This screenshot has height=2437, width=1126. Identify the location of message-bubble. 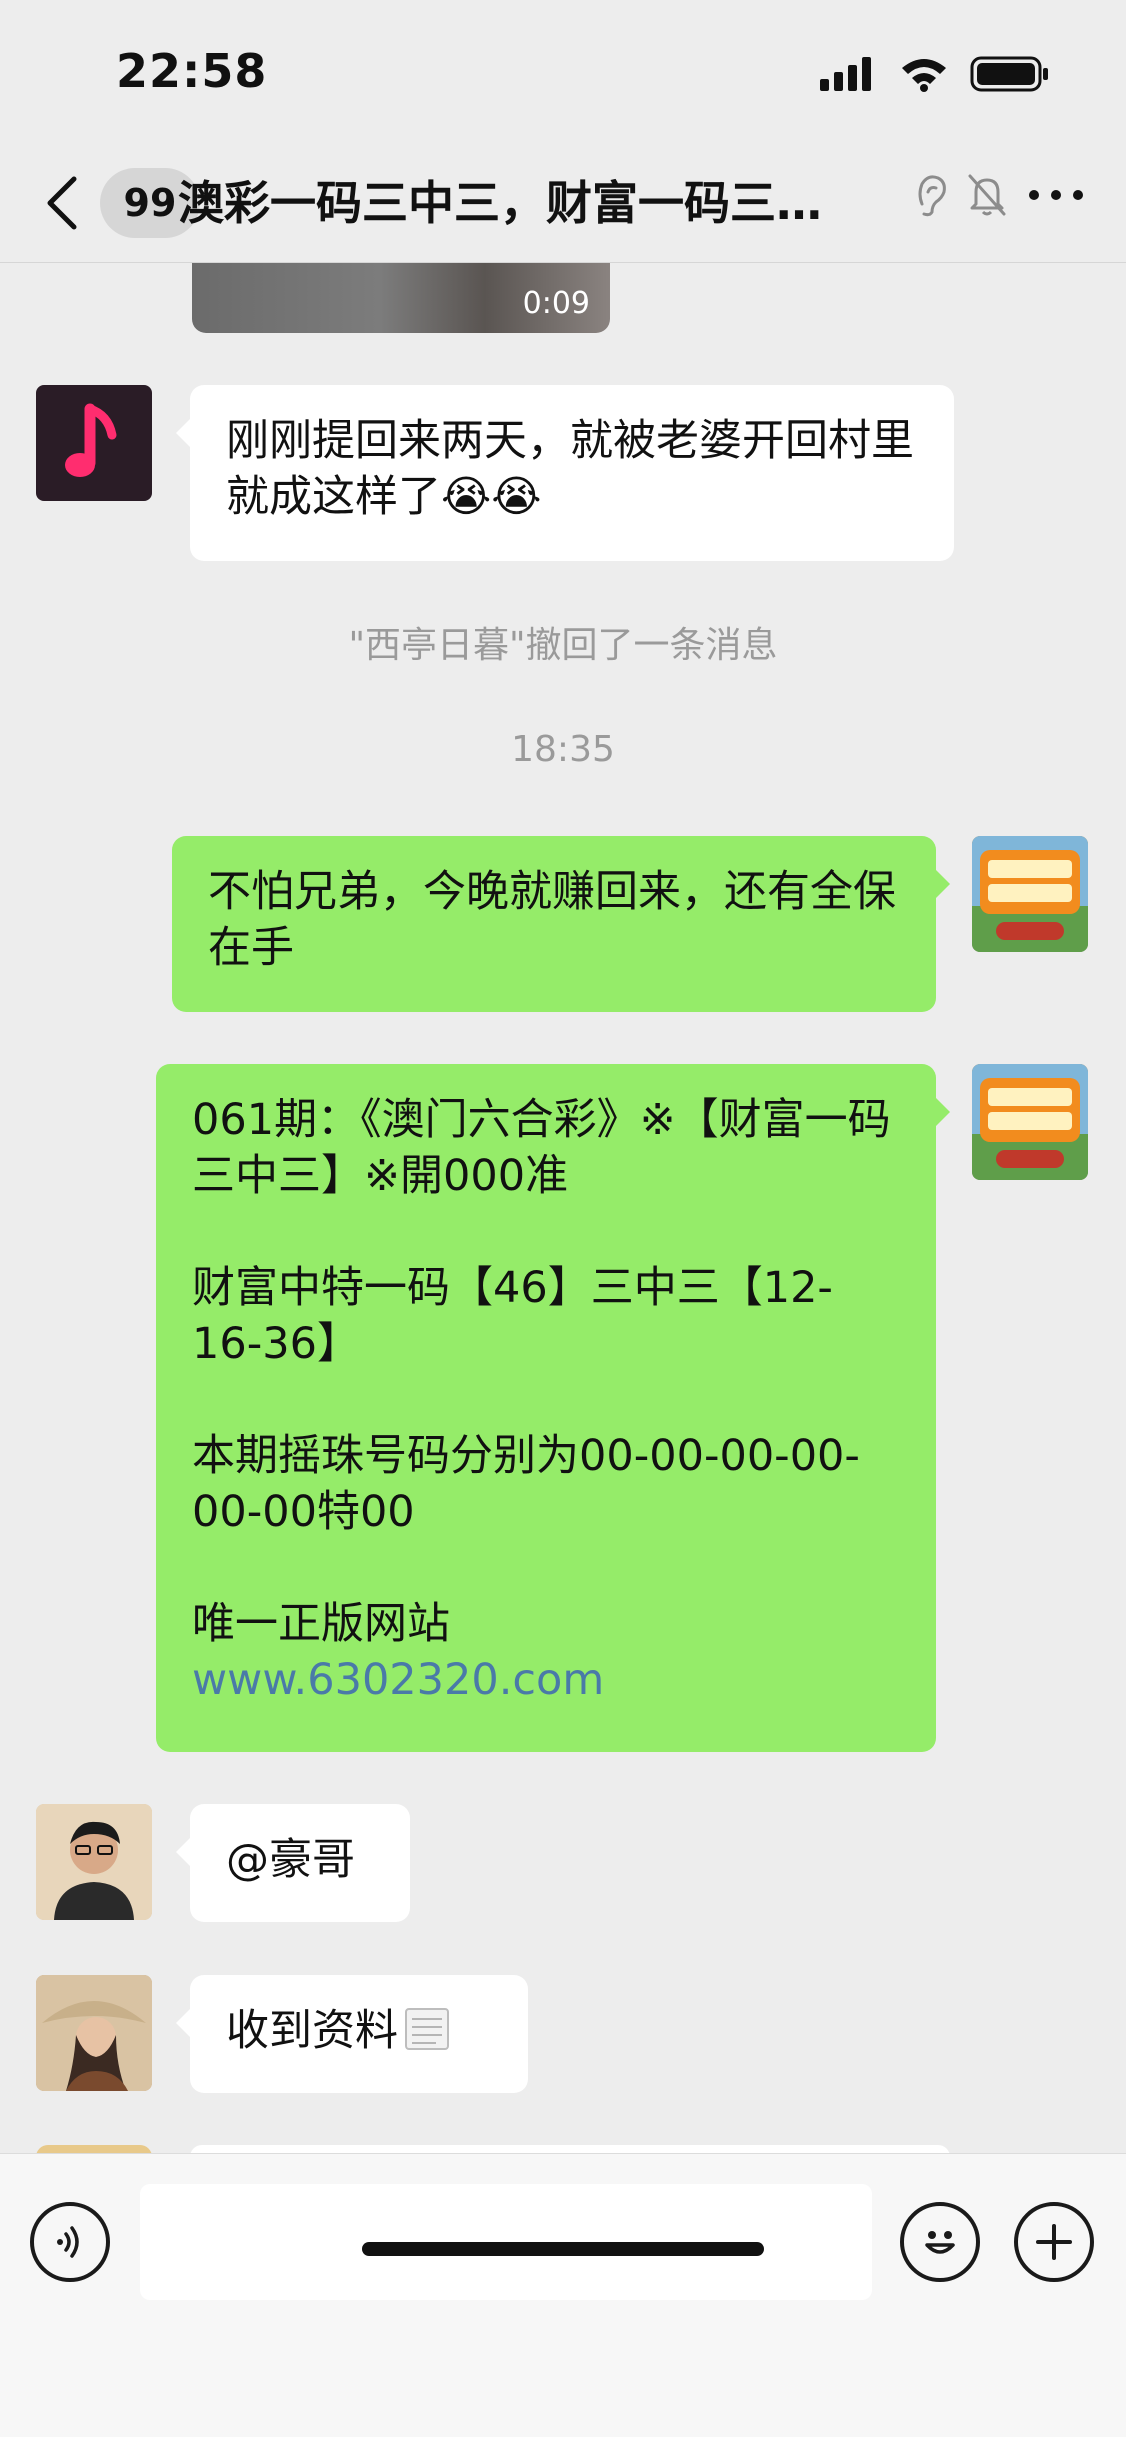
(570, 2149).